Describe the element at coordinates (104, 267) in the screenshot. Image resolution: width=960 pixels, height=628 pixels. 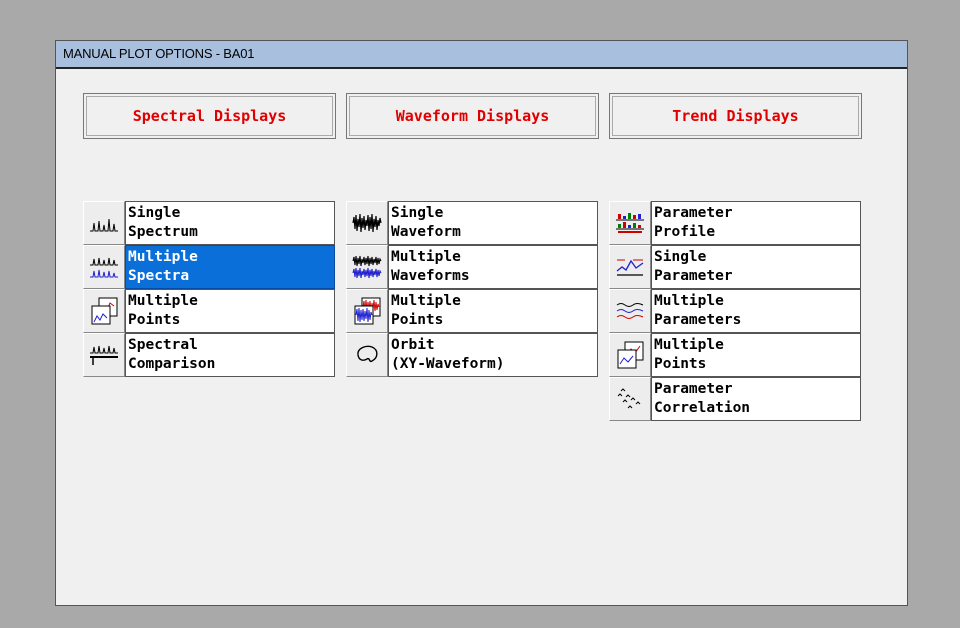
I see `multiple-spectra-icon` at that location.